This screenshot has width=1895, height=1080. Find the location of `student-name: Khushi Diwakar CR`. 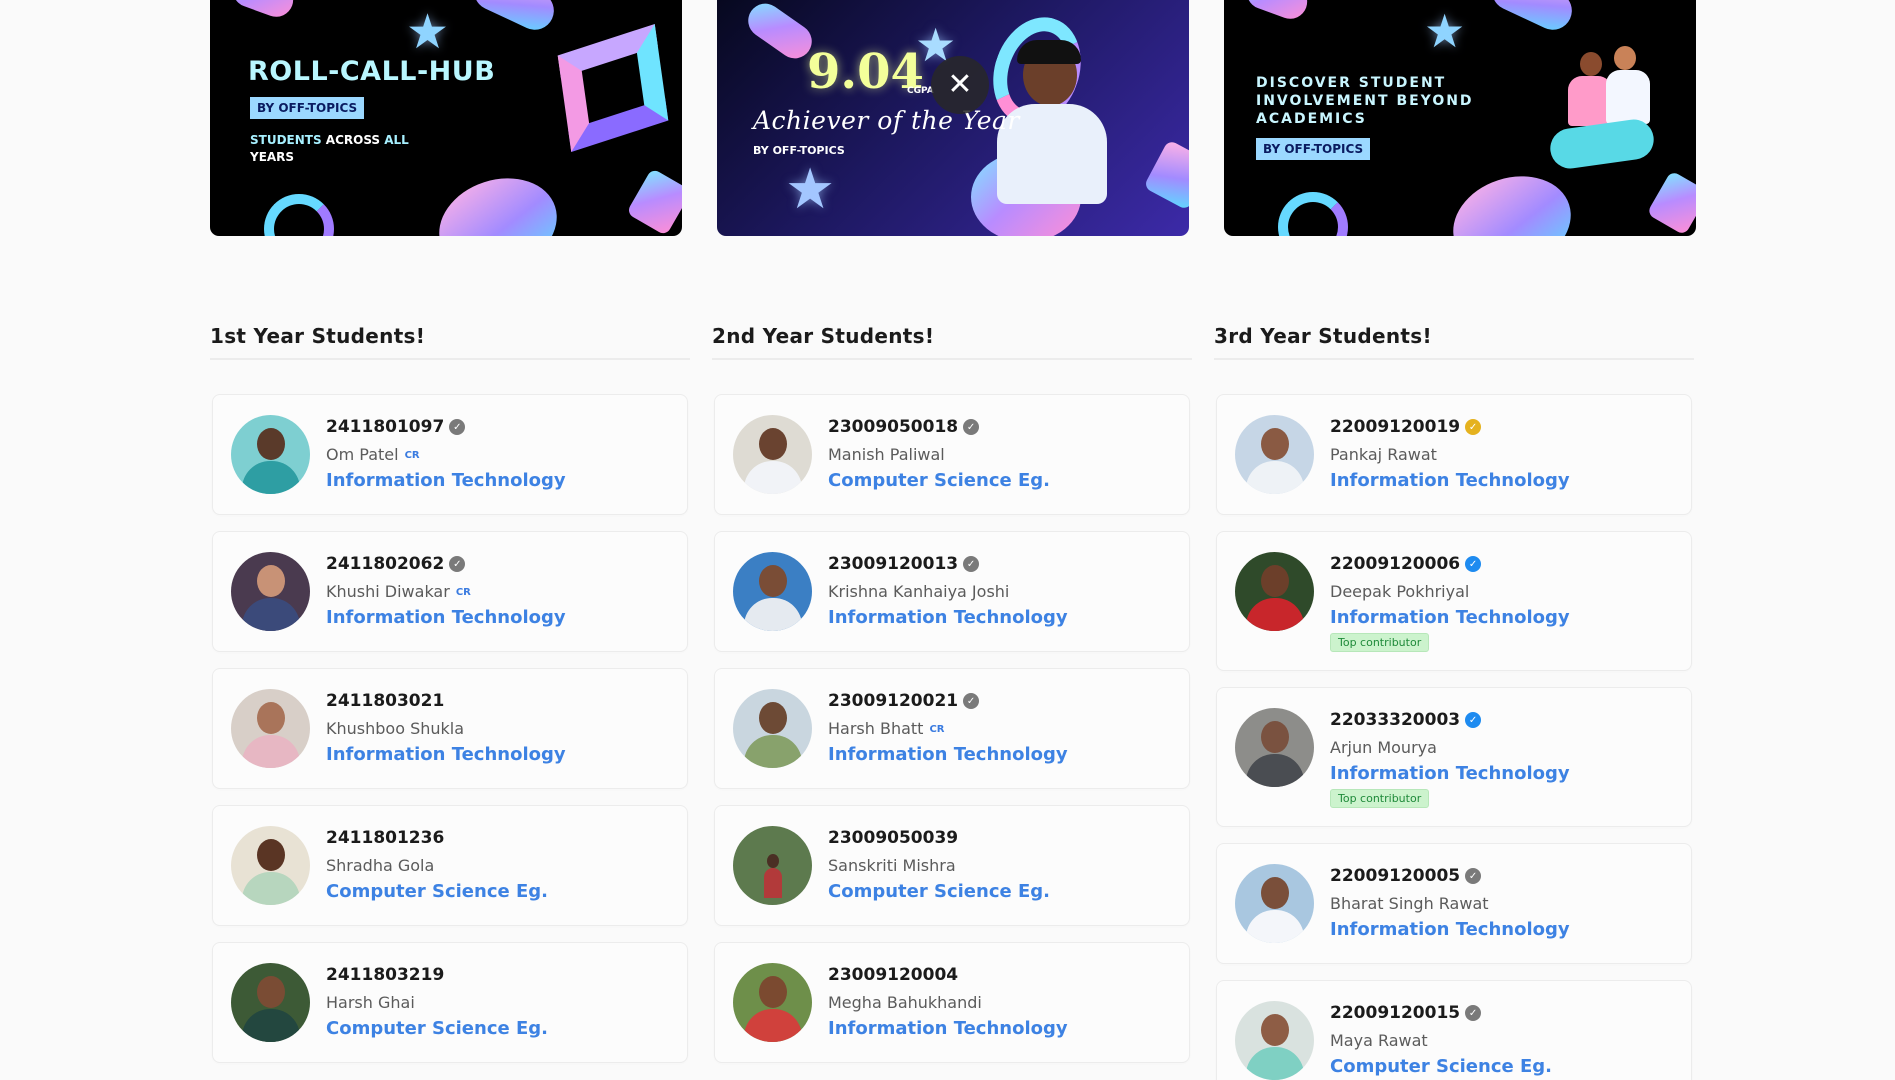

student-name: Khushi Diwakar CR is located at coordinates (446, 591).